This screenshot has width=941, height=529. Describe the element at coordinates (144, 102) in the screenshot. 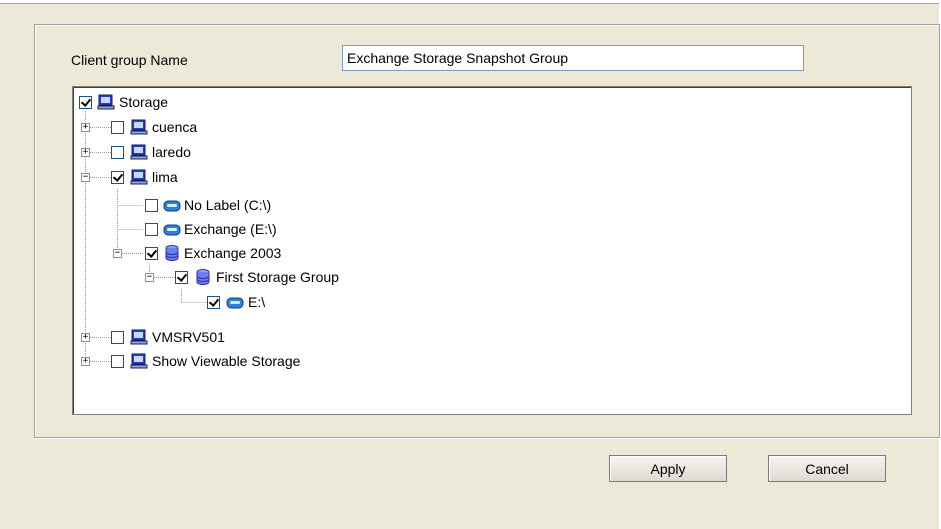

I see `tree-item-label: Storage` at that location.